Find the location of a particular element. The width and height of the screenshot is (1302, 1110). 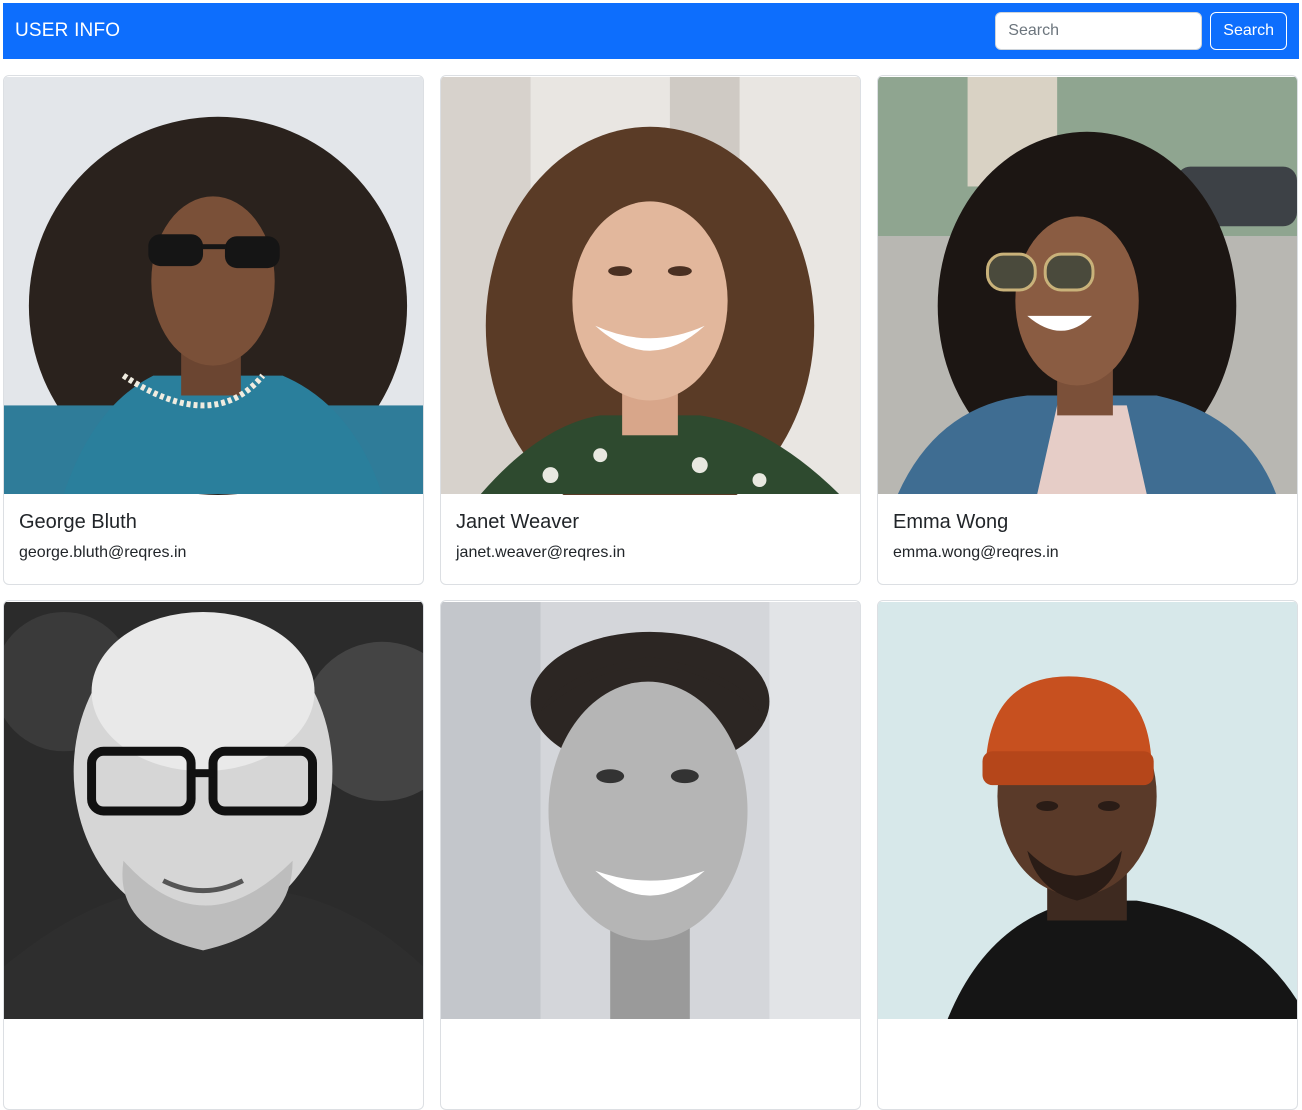

user-card: Emma Wong emma.wong@reqres.in is located at coordinates (1087, 330).